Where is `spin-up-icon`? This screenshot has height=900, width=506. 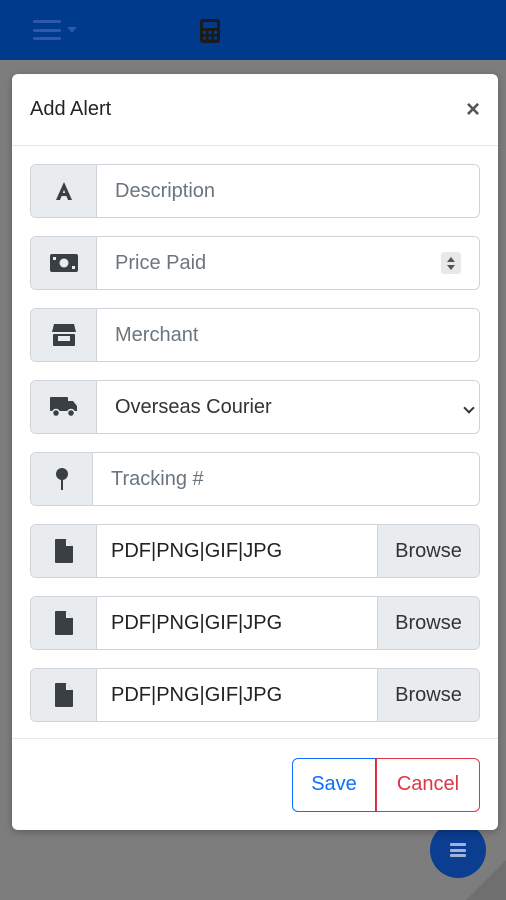
spin-up-icon is located at coordinates (451, 259).